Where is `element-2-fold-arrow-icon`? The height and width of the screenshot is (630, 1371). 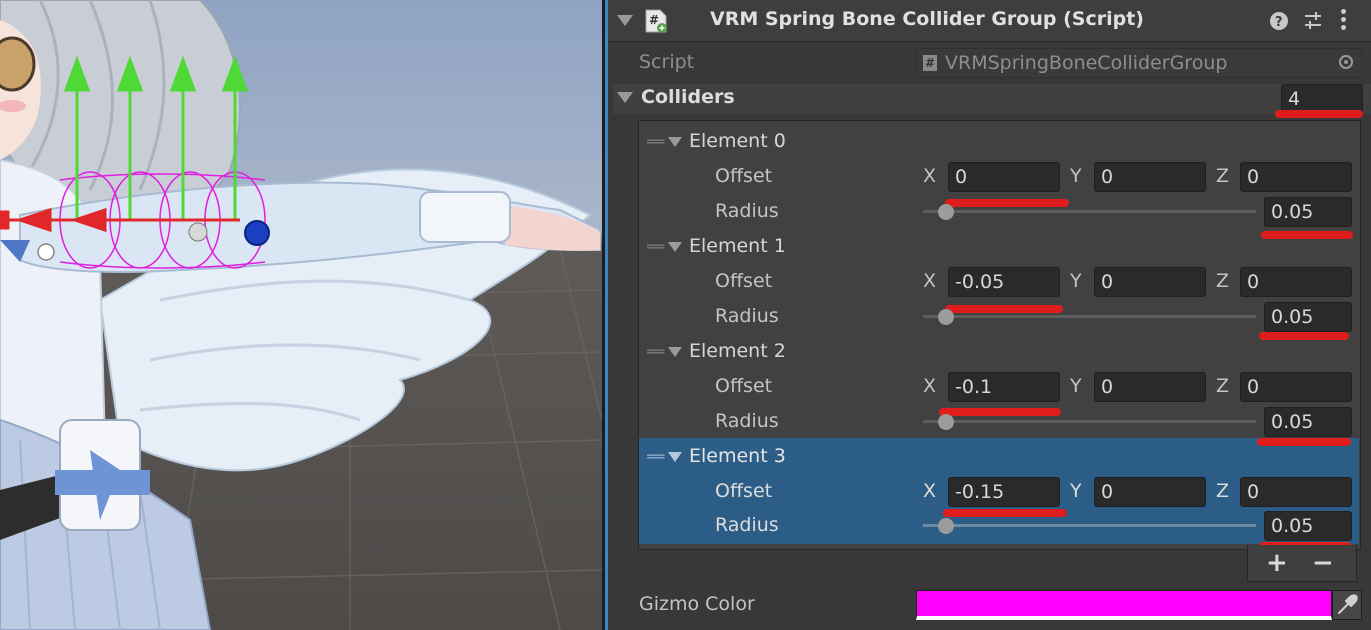 element-2-fold-arrow-icon is located at coordinates (675, 352).